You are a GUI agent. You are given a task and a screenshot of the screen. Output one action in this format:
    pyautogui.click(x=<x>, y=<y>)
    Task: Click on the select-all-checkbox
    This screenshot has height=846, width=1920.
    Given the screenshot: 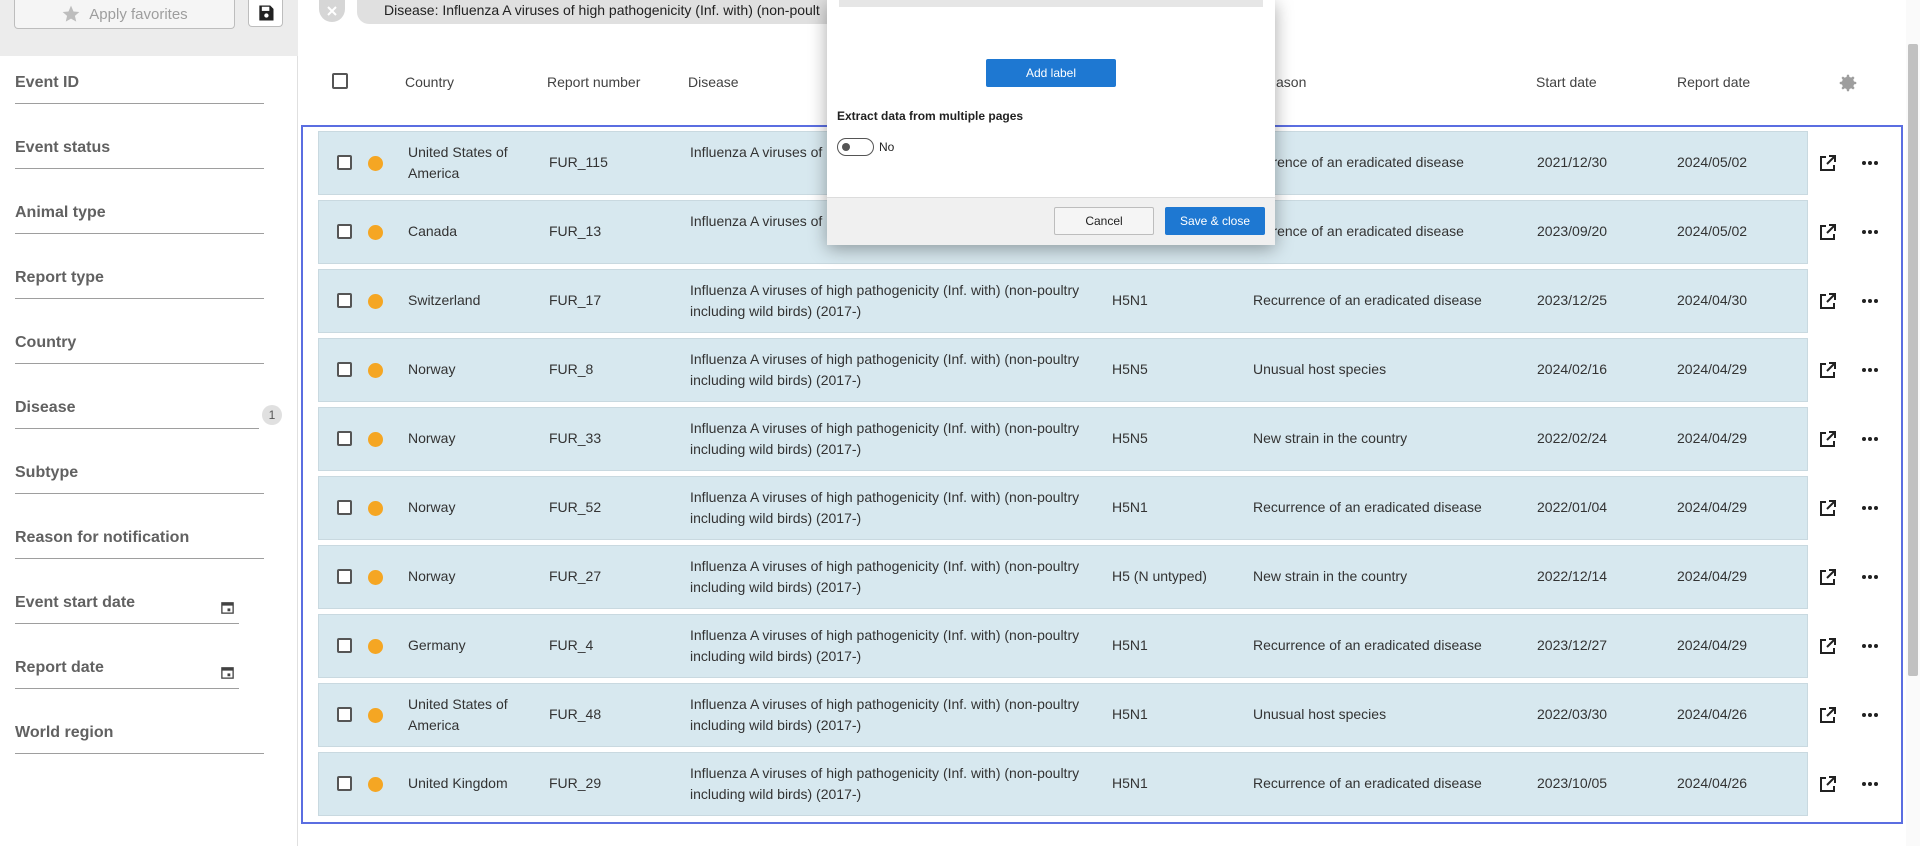 What is the action you would take?
    pyautogui.click(x=340, y=81)
    